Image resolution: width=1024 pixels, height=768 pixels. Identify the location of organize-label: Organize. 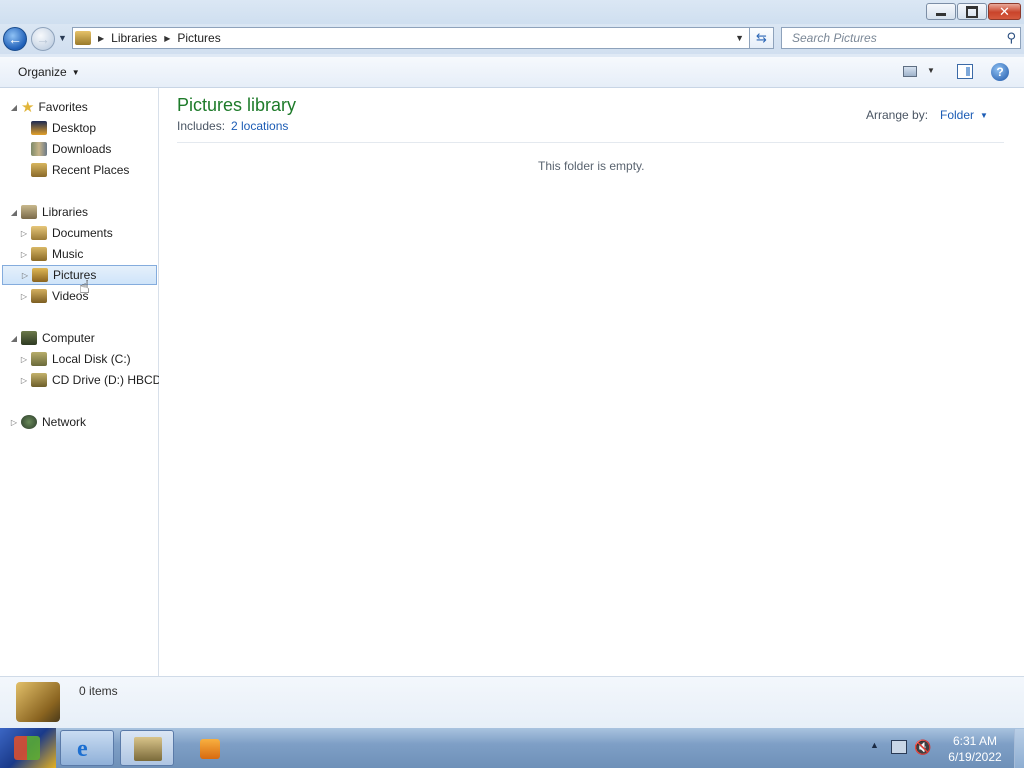
(42, 72).